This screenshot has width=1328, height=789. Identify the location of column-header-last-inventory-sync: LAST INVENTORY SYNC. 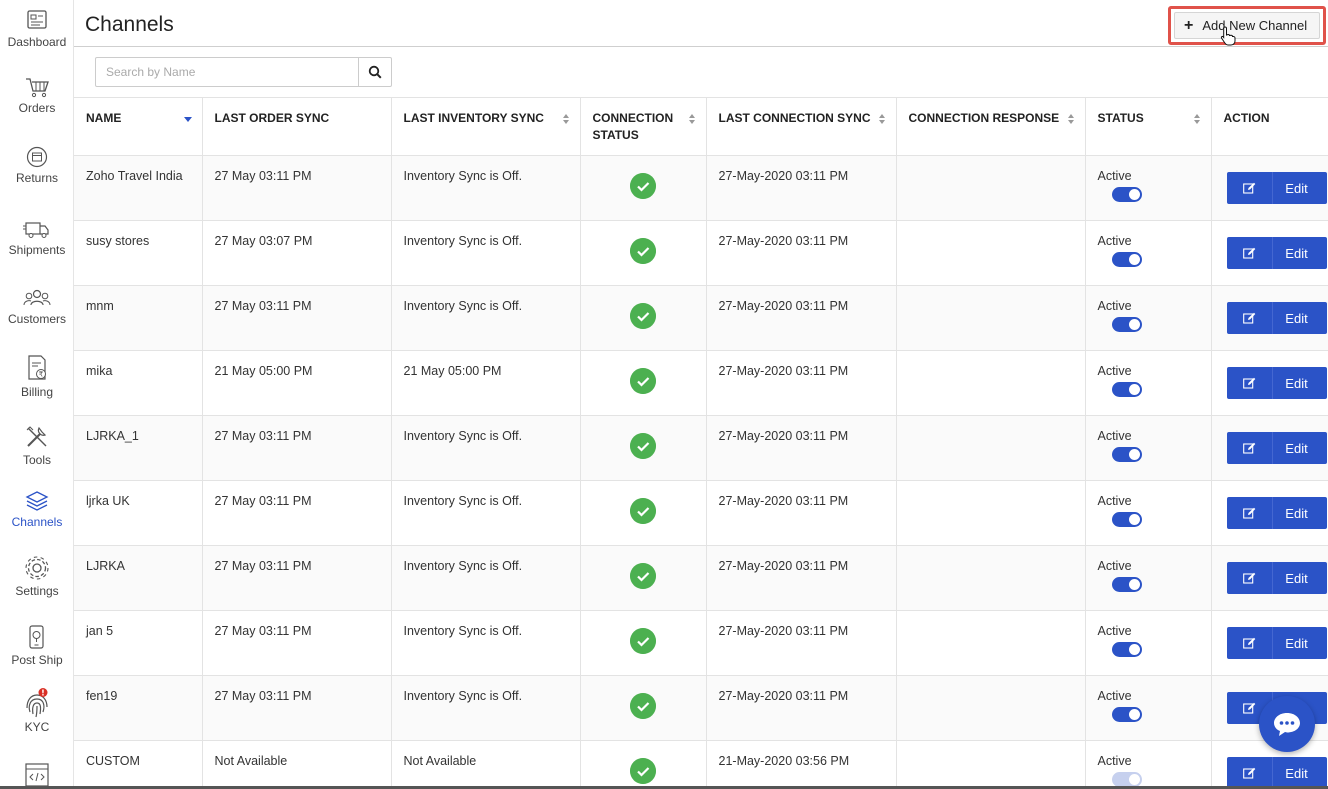
(486, 126).